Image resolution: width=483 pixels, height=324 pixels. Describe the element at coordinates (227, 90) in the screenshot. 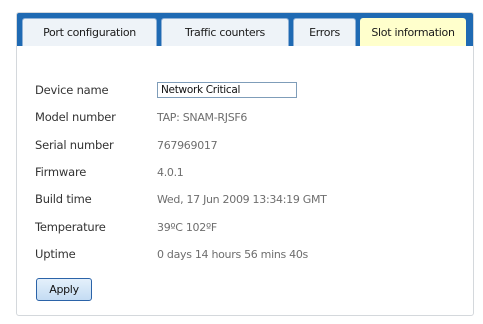

I see `device-name-input` at that location.